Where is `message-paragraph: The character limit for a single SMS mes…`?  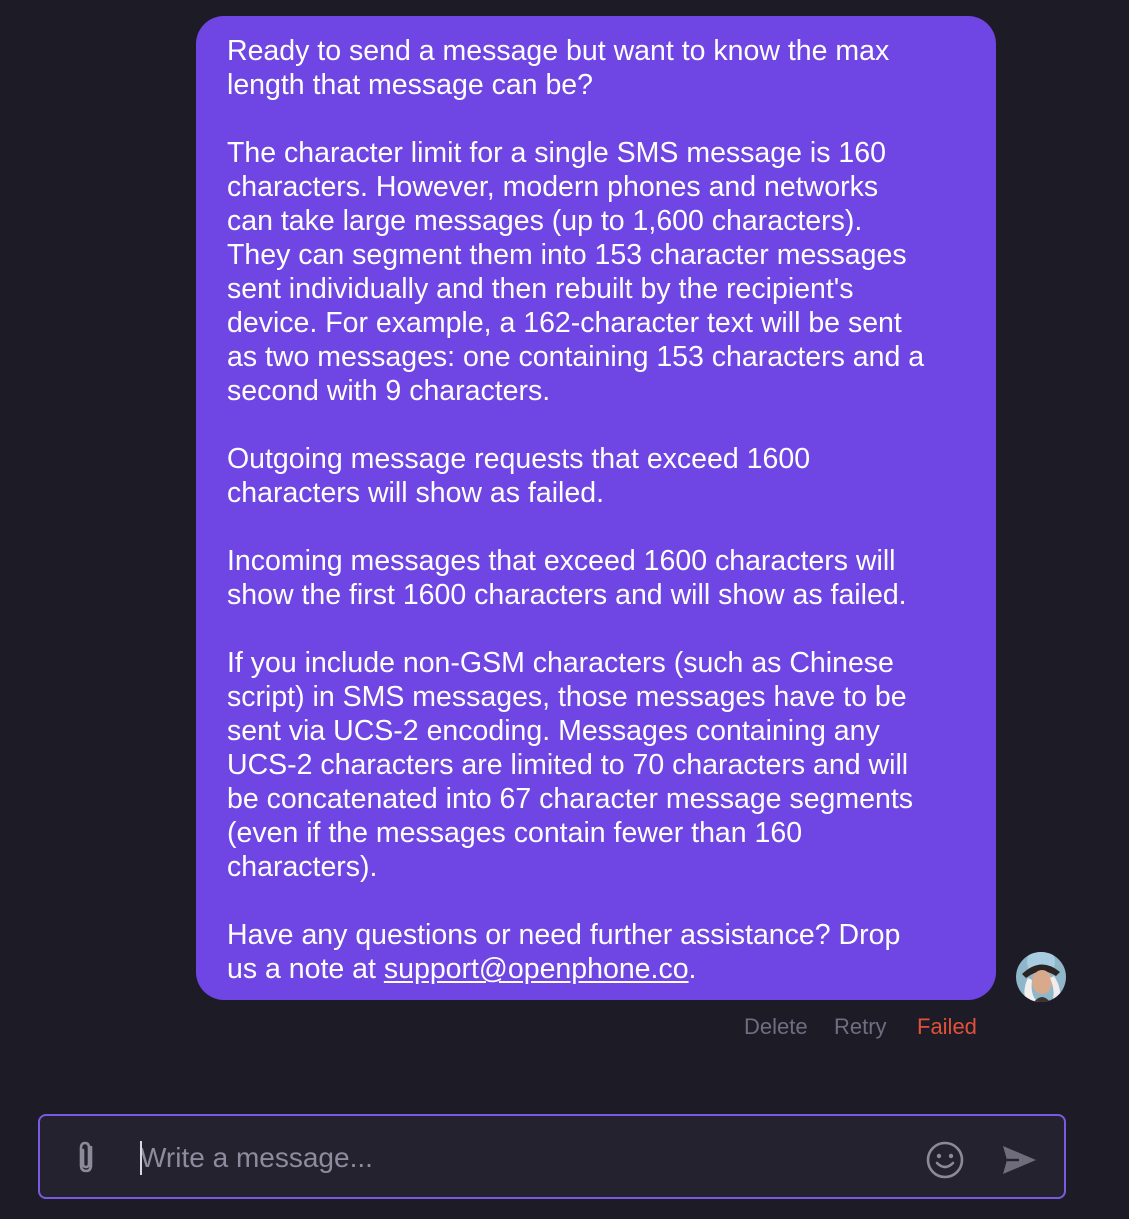 message-paragraph: The character limit for a single SMS mes… is located at coordinates (576, 272).